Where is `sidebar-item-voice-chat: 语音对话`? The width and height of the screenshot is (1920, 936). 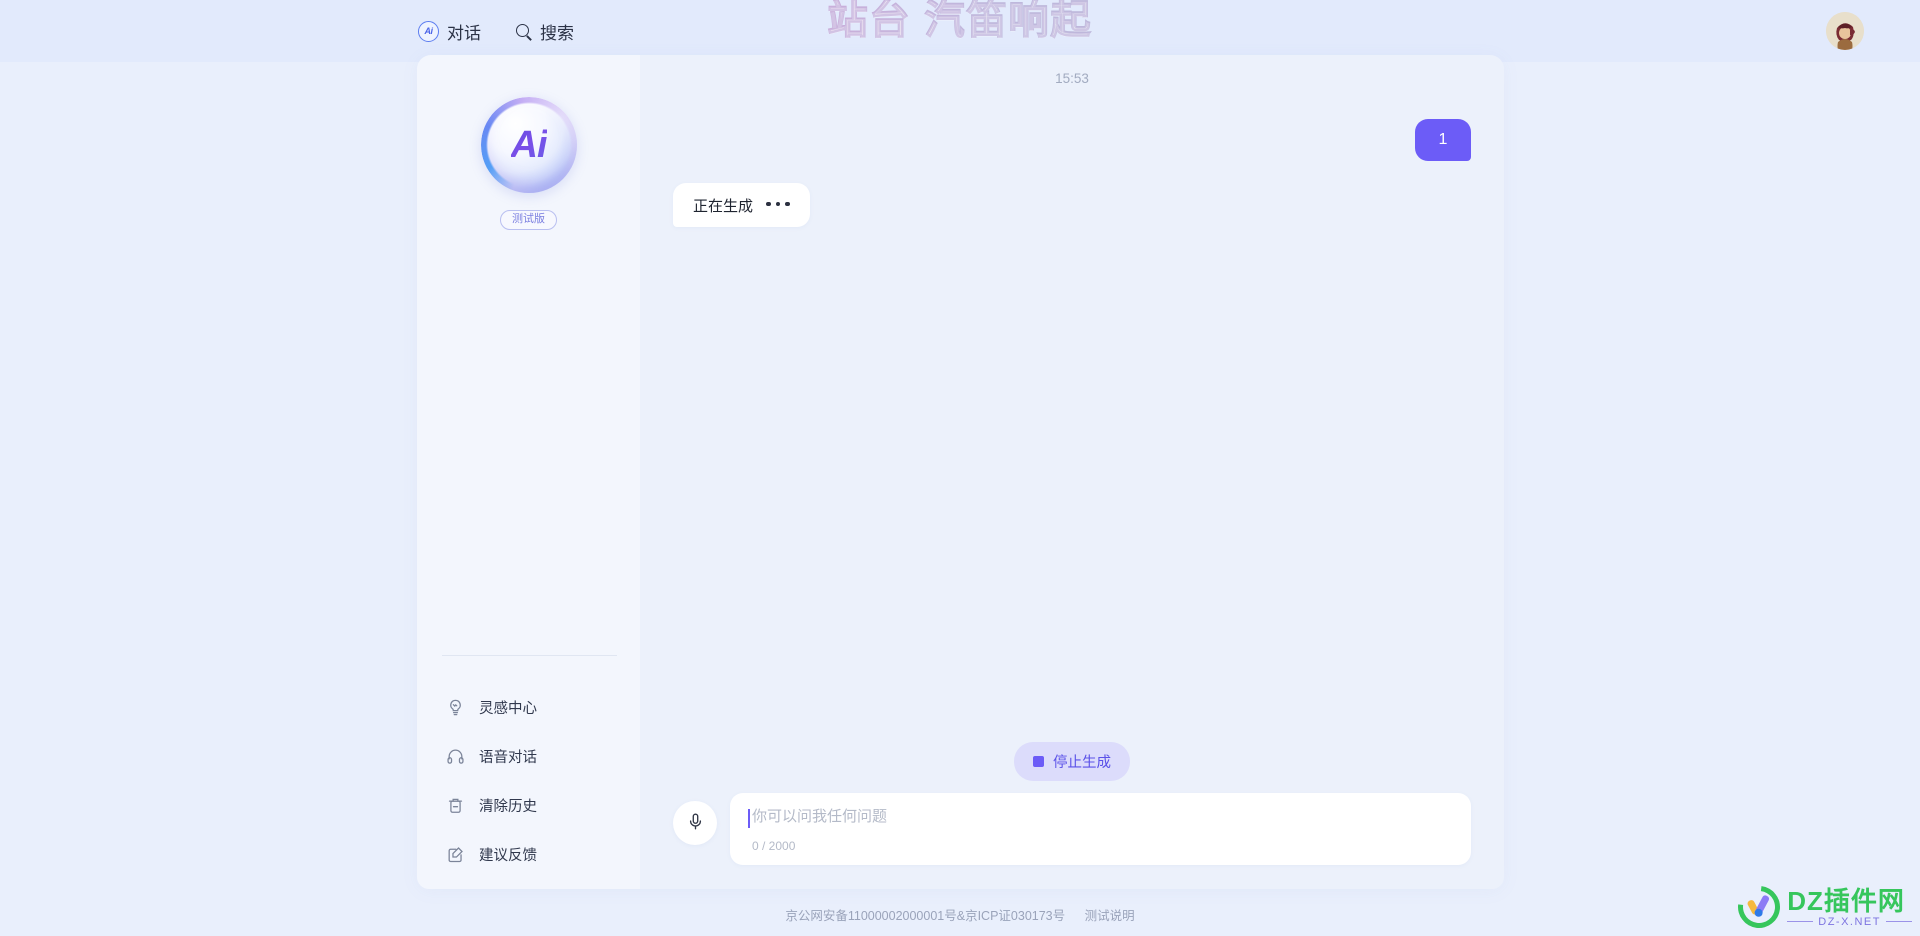
sidebar-item-voice-chat: 语音对话 is located at coordinates (537, 756).